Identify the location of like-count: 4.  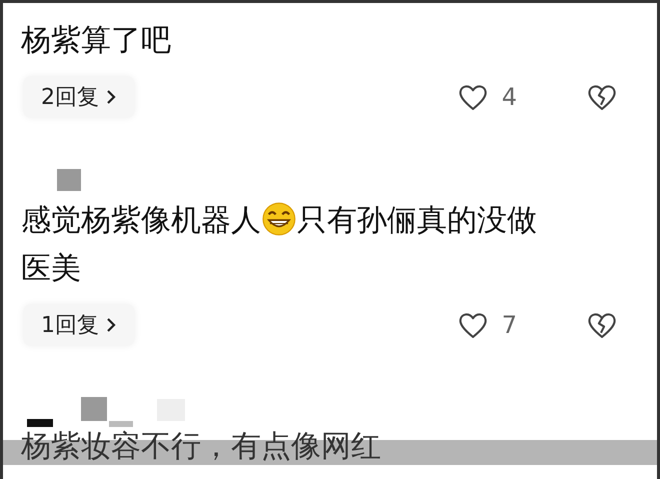
(509, 97).